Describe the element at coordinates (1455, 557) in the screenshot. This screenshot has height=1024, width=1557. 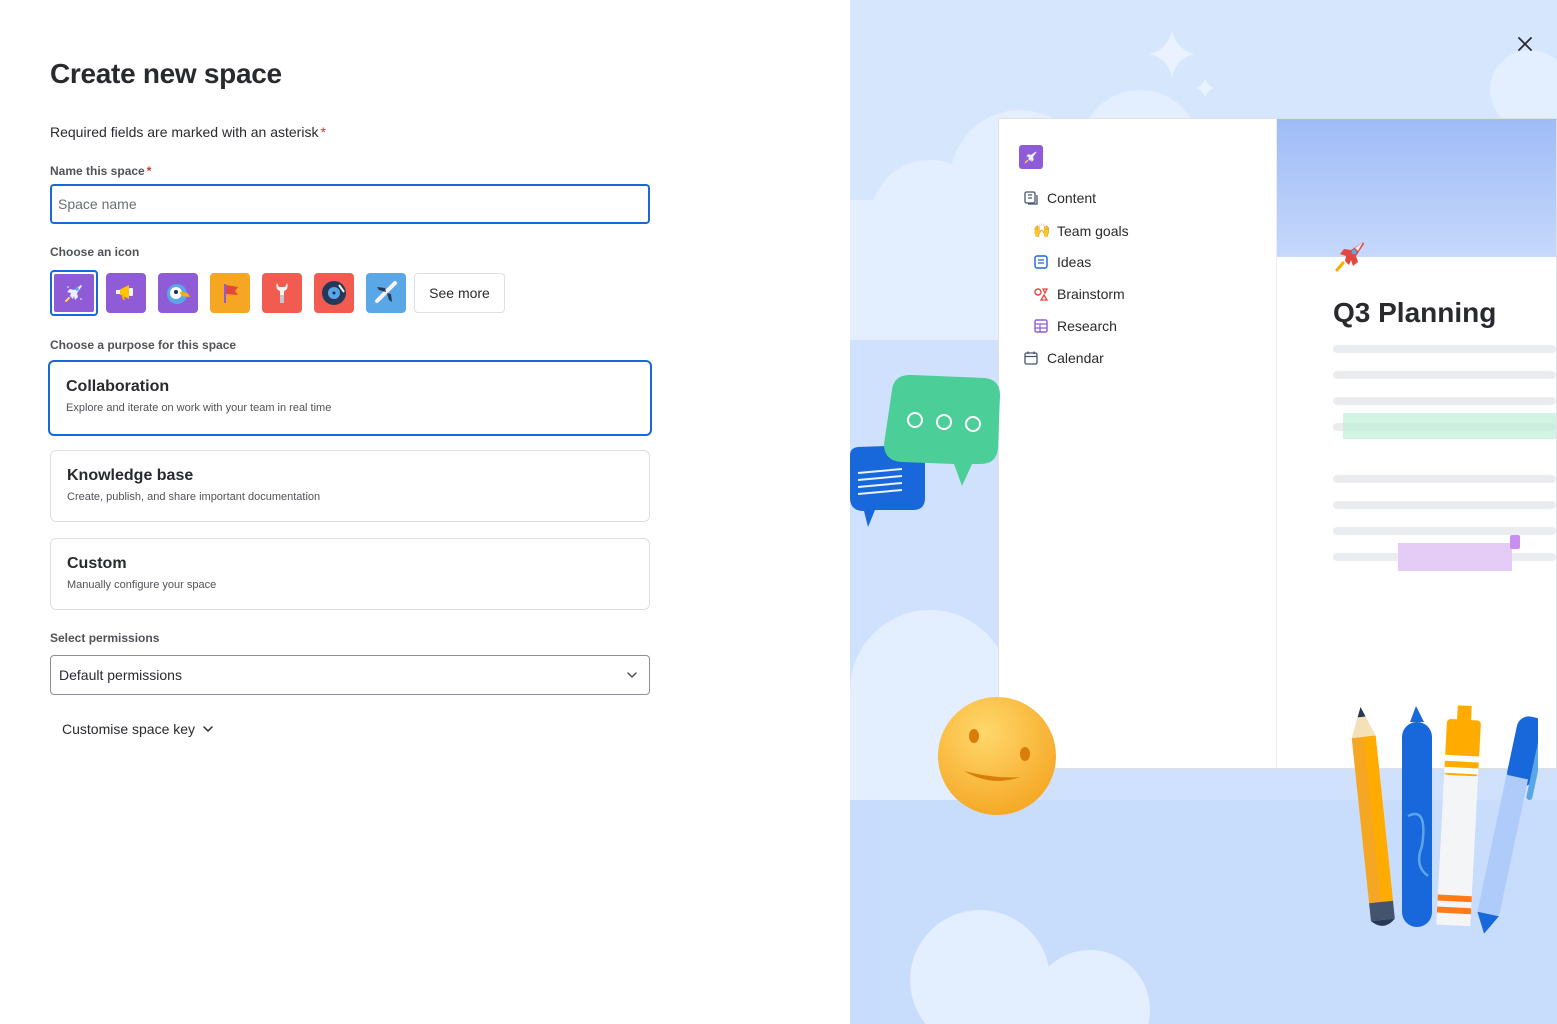
I see `highlight-purple` at that location.